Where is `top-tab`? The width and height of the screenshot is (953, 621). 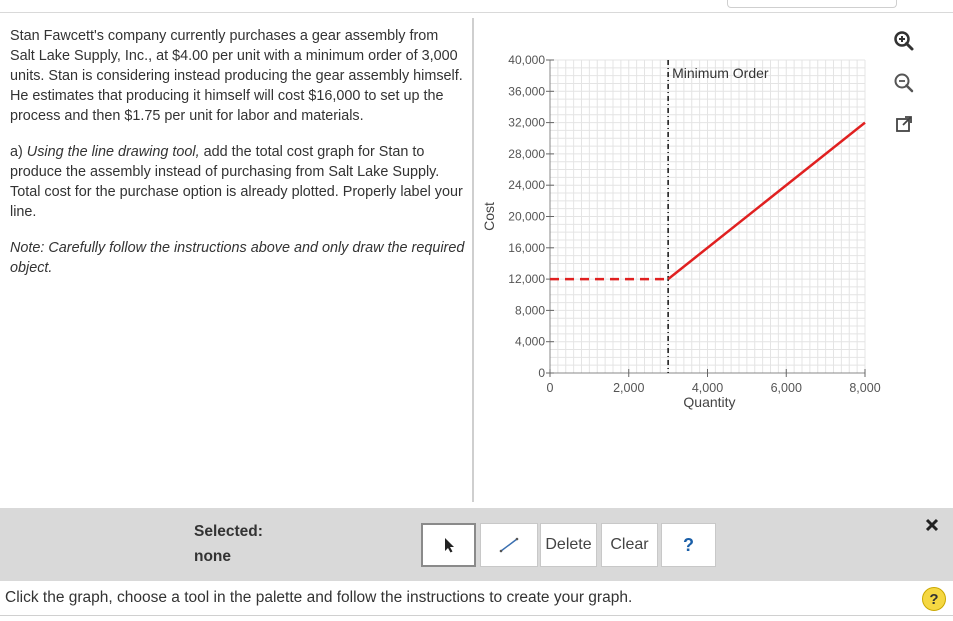 top-tab is located at coordinates (812, 4).